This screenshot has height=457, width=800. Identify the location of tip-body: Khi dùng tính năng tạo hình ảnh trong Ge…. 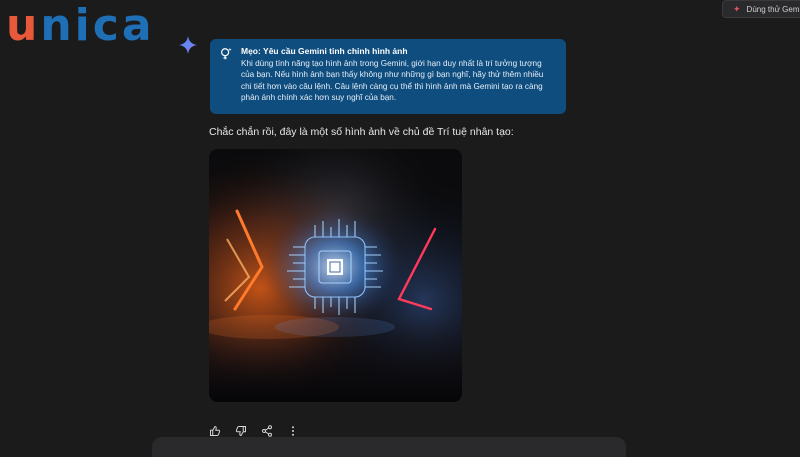
(392, 80).